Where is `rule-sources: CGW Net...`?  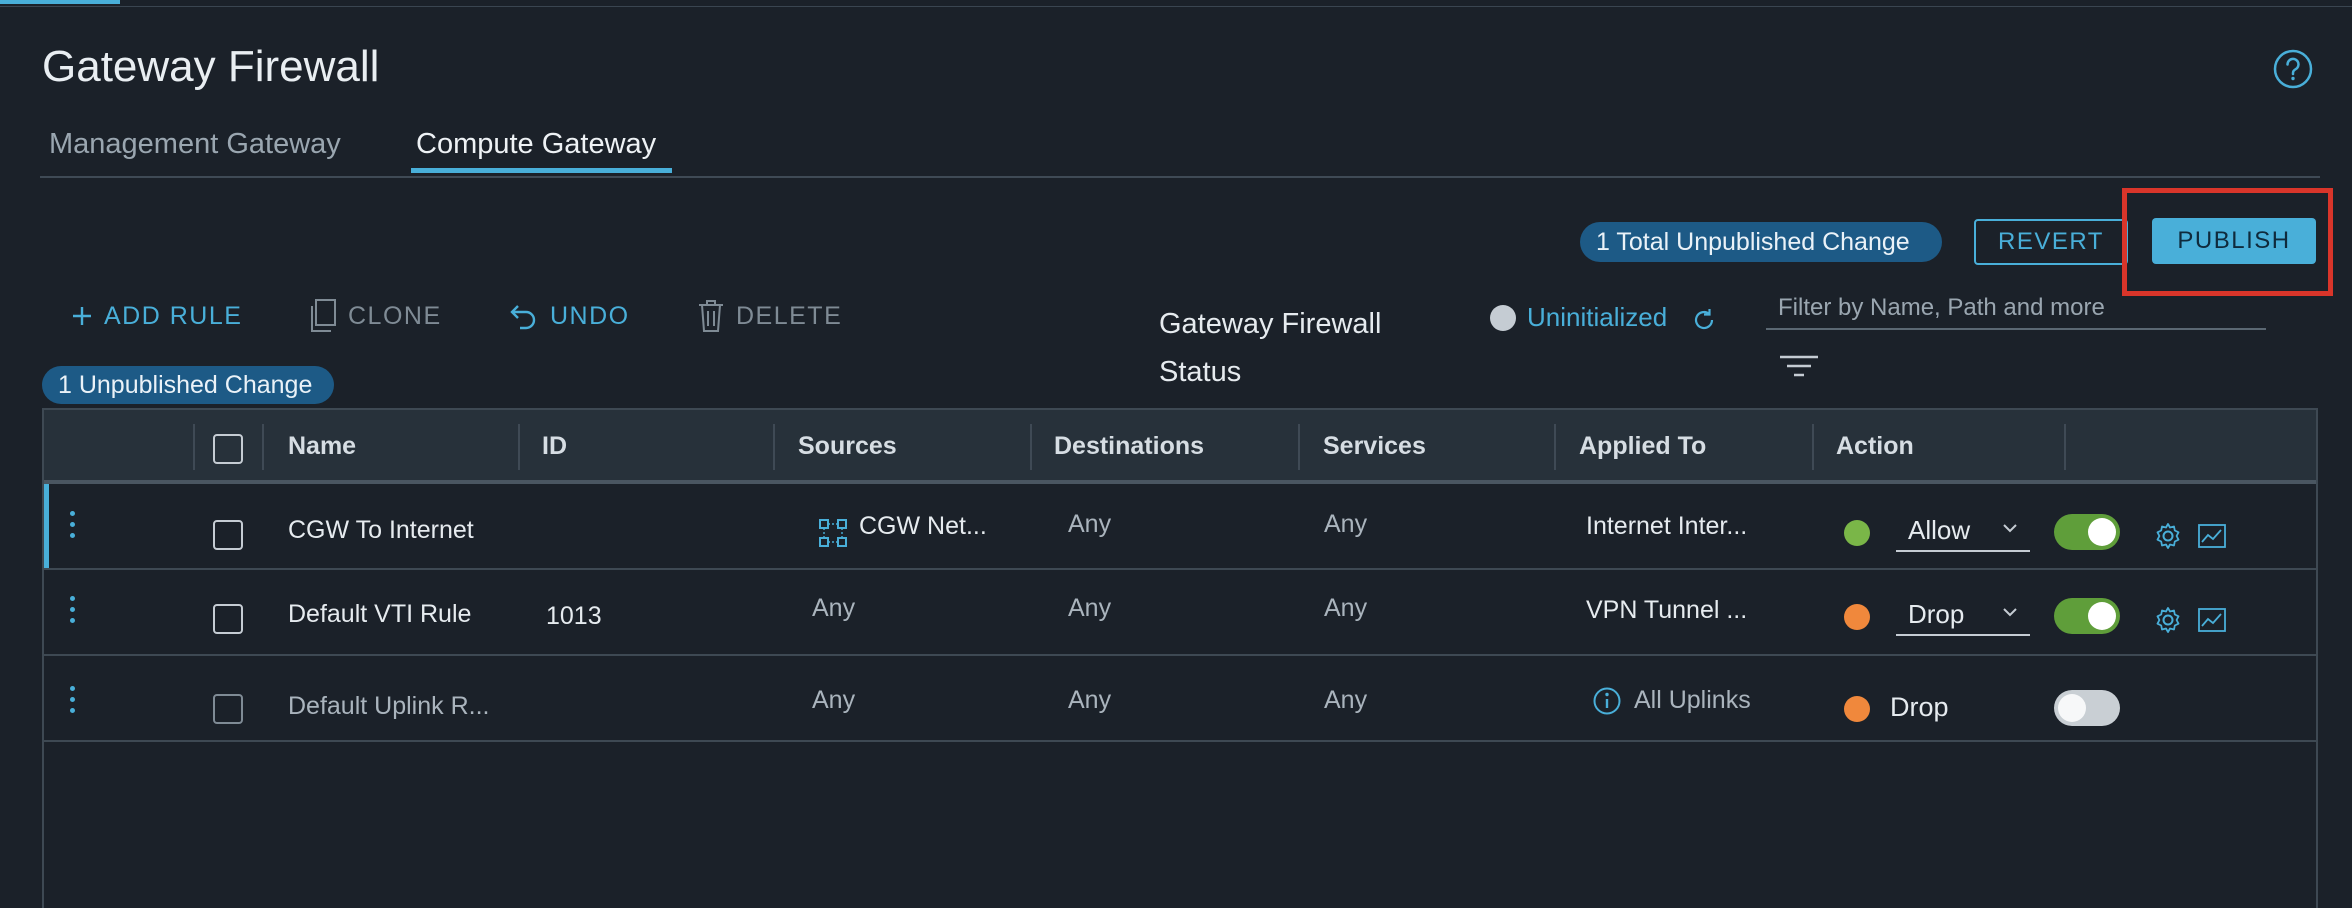
rule-sources: CGW Net... is located at coordinates (923, 526).